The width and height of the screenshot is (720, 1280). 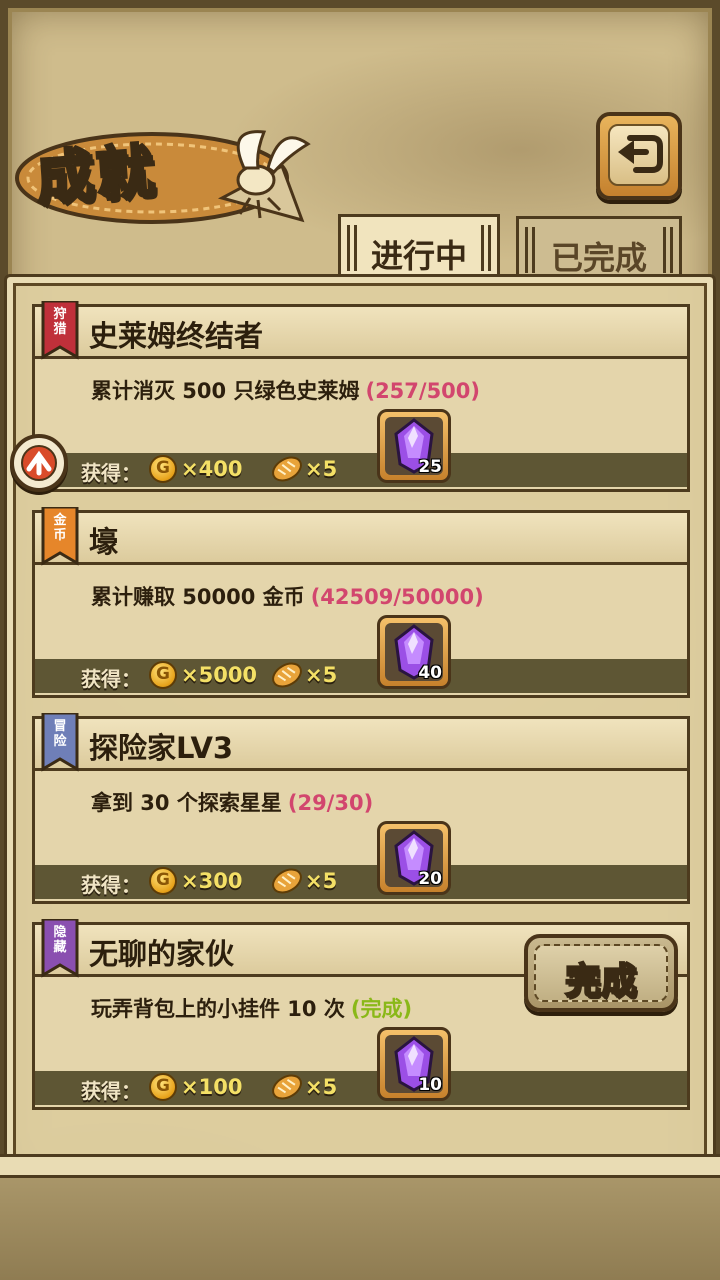 What do you see at coordinates (381, 1009) in the screenshot?
I see `achievement-progress: (完成)` at bounding box center [381, 1009].